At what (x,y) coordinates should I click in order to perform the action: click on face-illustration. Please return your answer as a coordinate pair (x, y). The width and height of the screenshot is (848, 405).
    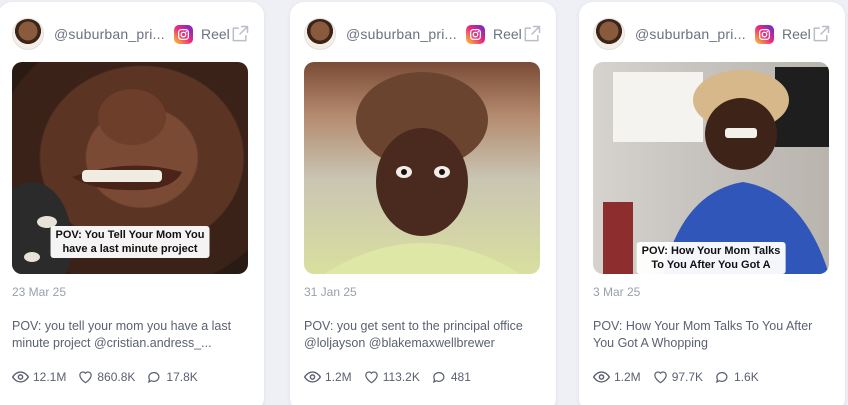
    Looking at the image, I should click on (422, 173).